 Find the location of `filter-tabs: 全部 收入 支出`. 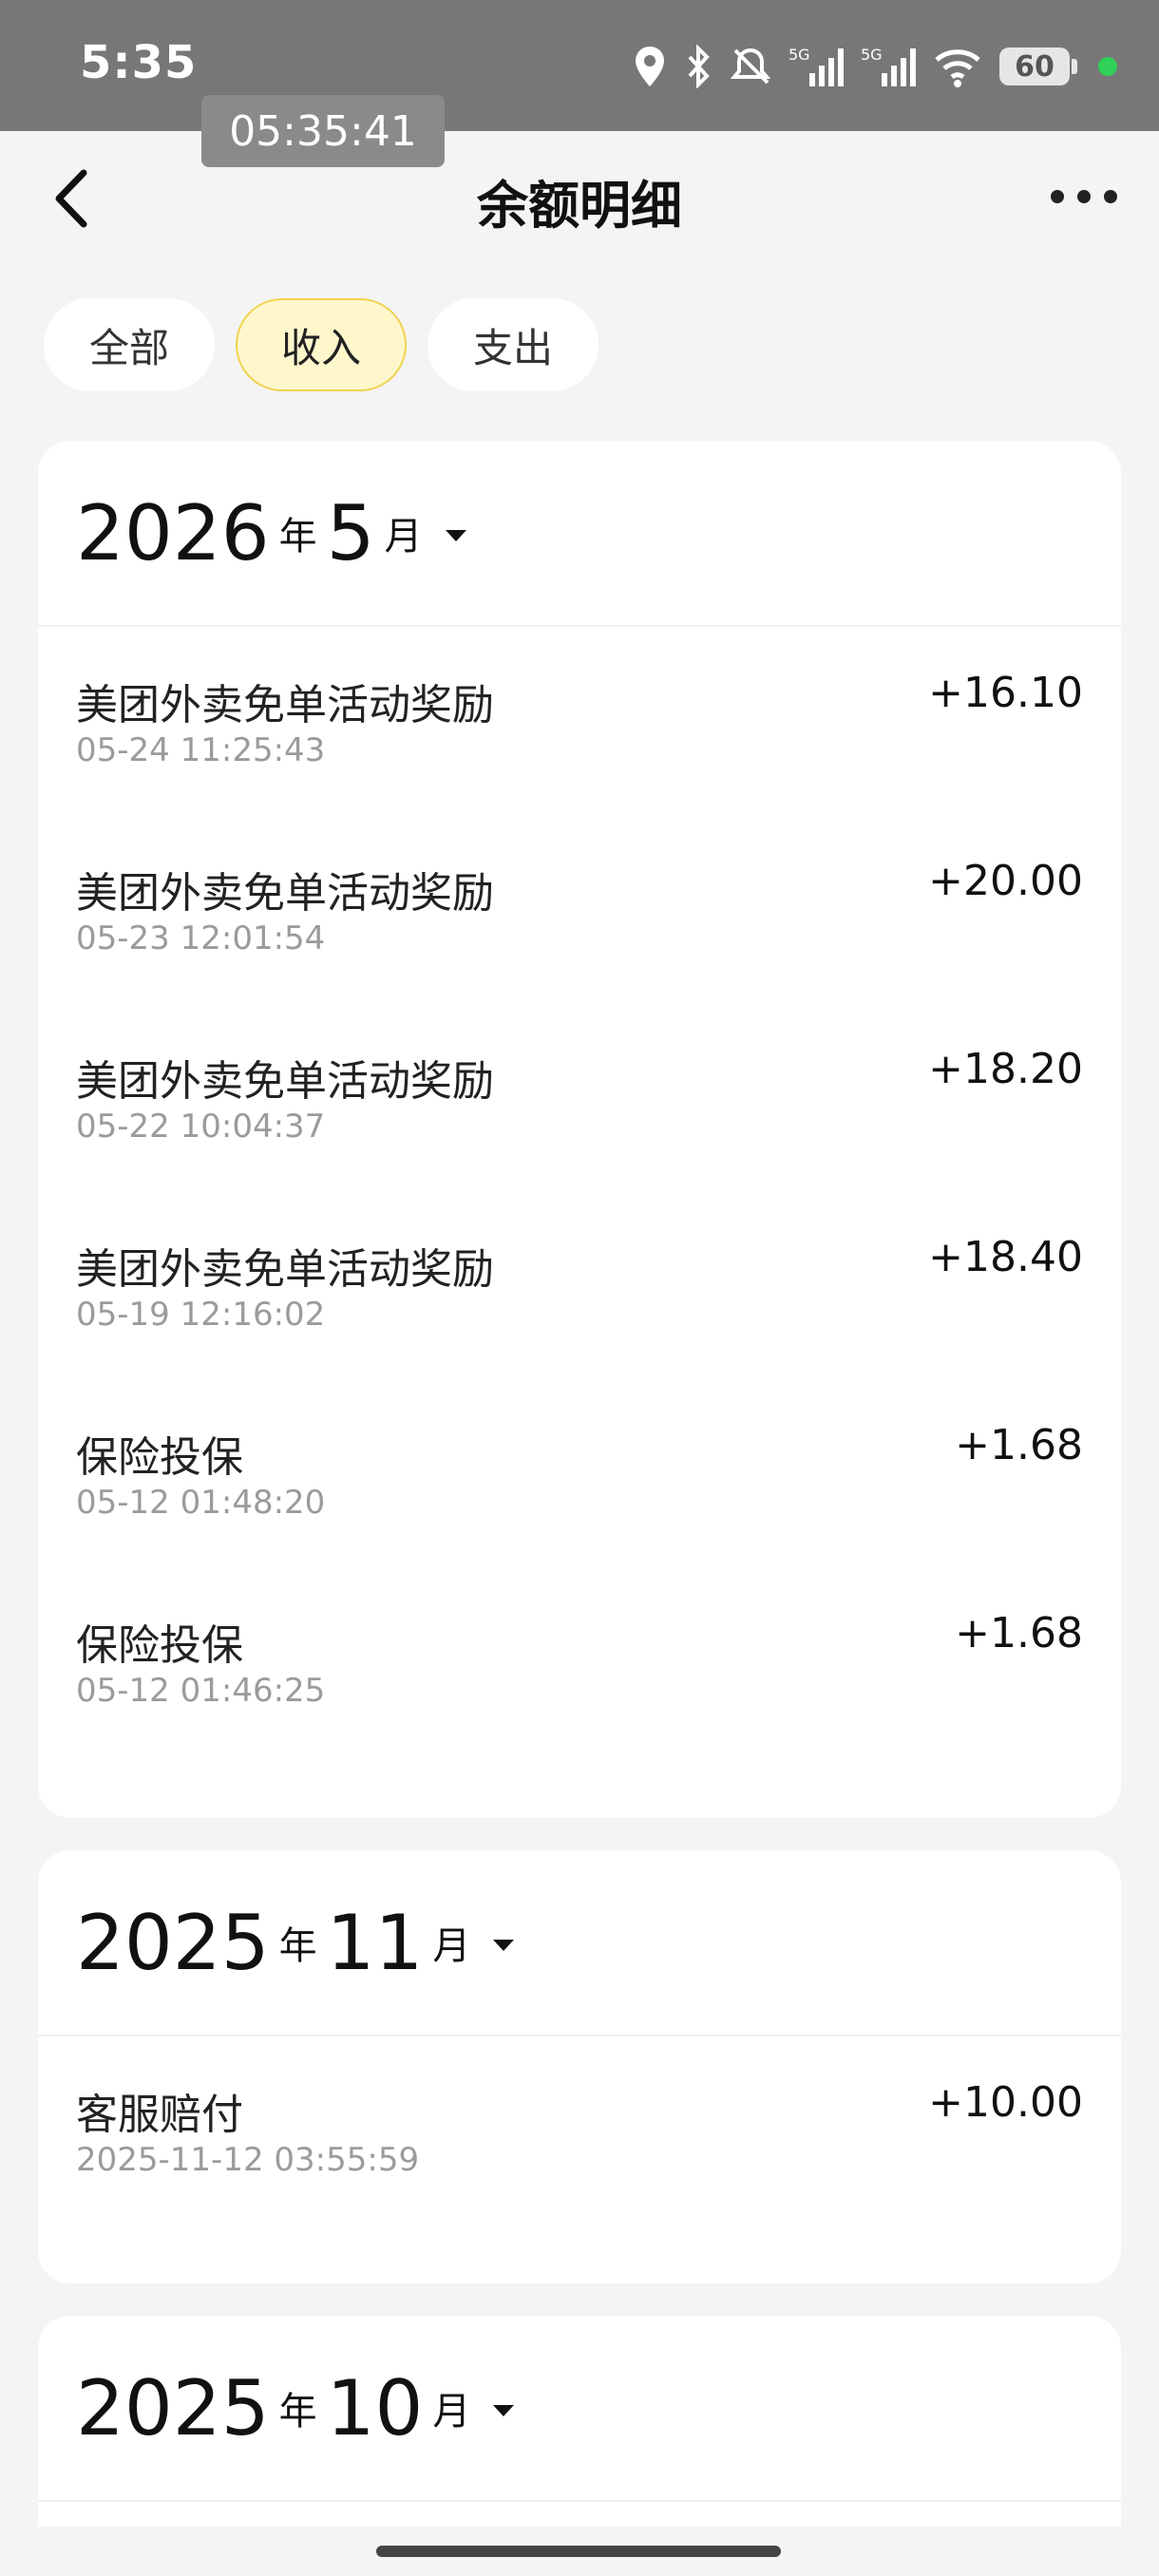

filter-tabs: 全部 收入 支出 is located at coordinates (321, 344).